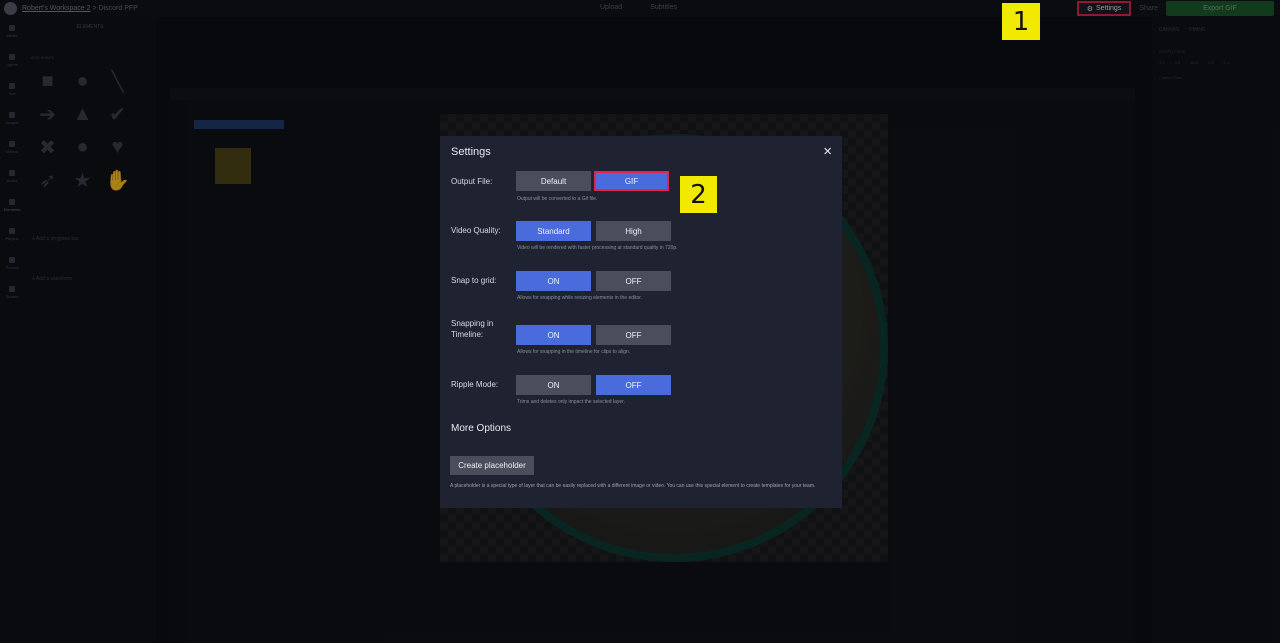 The height and width of the screenshot is (643, 1280). Describe the element at coordinates (633, 231) in the screenshot. I see `quality-high-button: High` at that location.